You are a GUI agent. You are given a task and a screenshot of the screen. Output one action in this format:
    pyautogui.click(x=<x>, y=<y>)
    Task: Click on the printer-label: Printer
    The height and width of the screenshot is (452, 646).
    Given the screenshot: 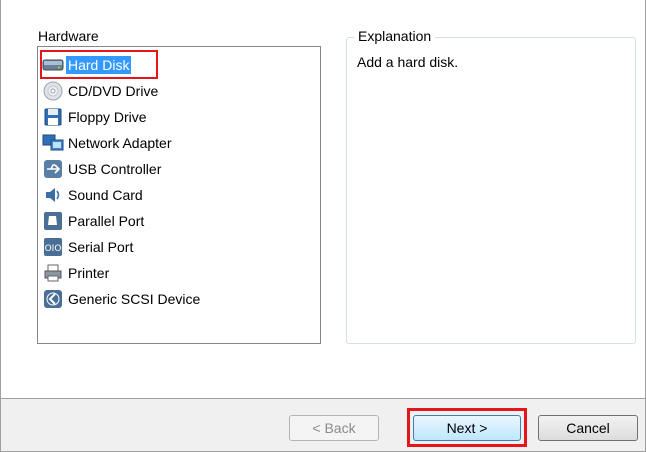 What is the action you would take?
    pyautogui.click(x=89, y=273)
    